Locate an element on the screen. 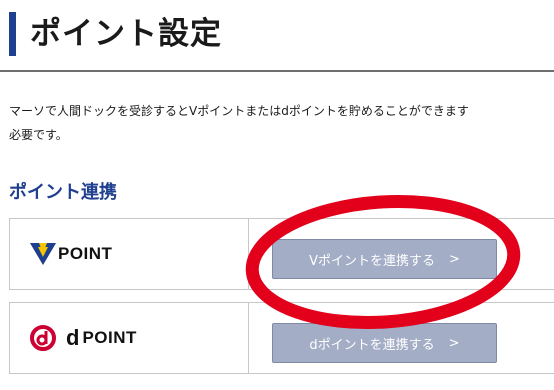 The image size is (554, 390). section-title: ポイント連携 is located at coordinates (63, 192).